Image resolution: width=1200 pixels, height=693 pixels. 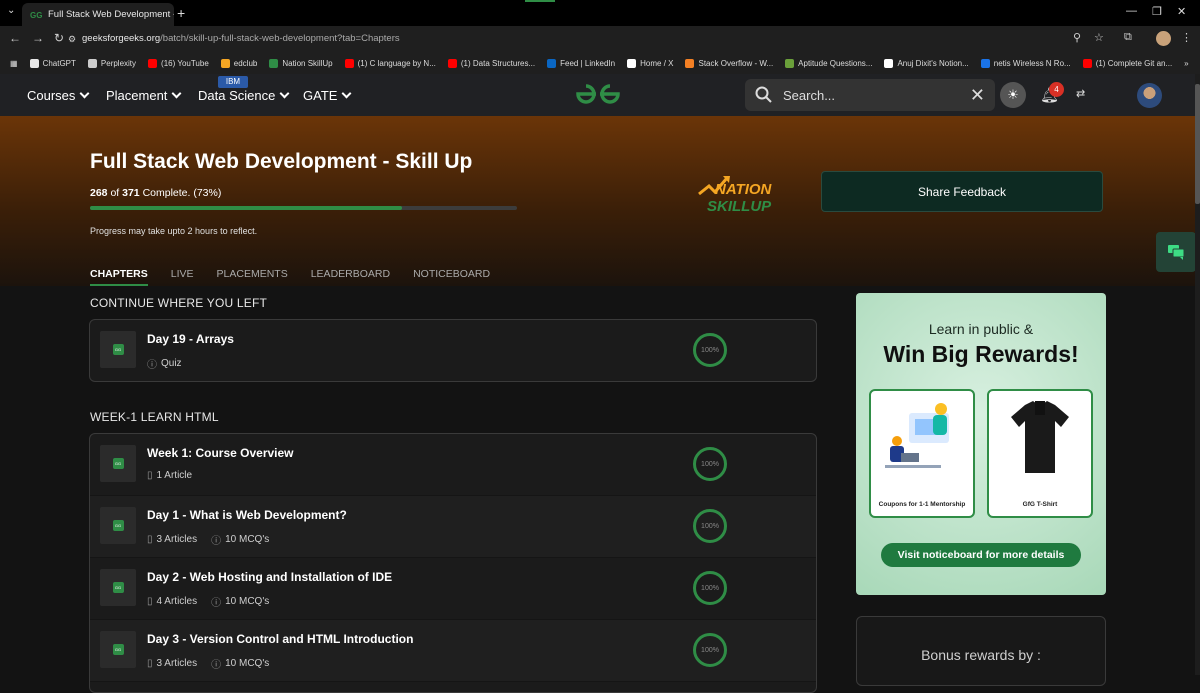 What do you see at coordinates (981, 555) in the screenshot?
I see `visit-noticeboard-button: Visit noticeboard for more details` at bounding box center [981, 555].